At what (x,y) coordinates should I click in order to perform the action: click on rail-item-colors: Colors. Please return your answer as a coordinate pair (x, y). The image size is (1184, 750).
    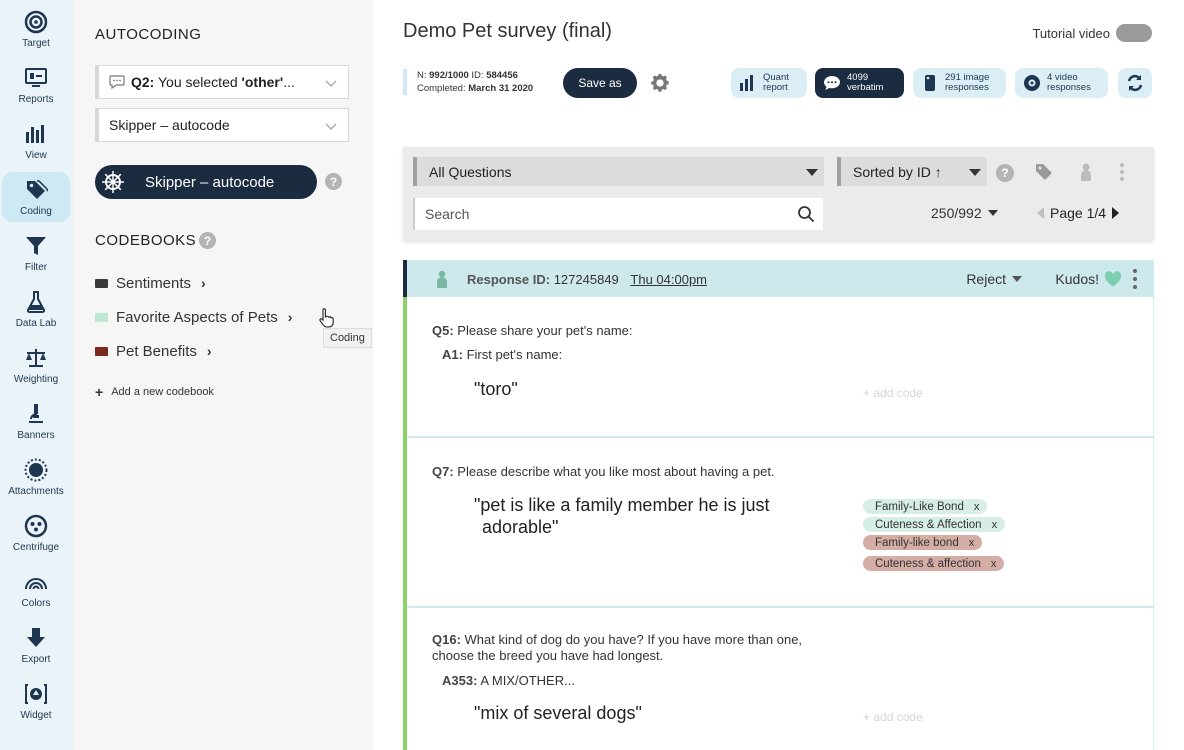
    Looking at the image, I should click on (36, 589).